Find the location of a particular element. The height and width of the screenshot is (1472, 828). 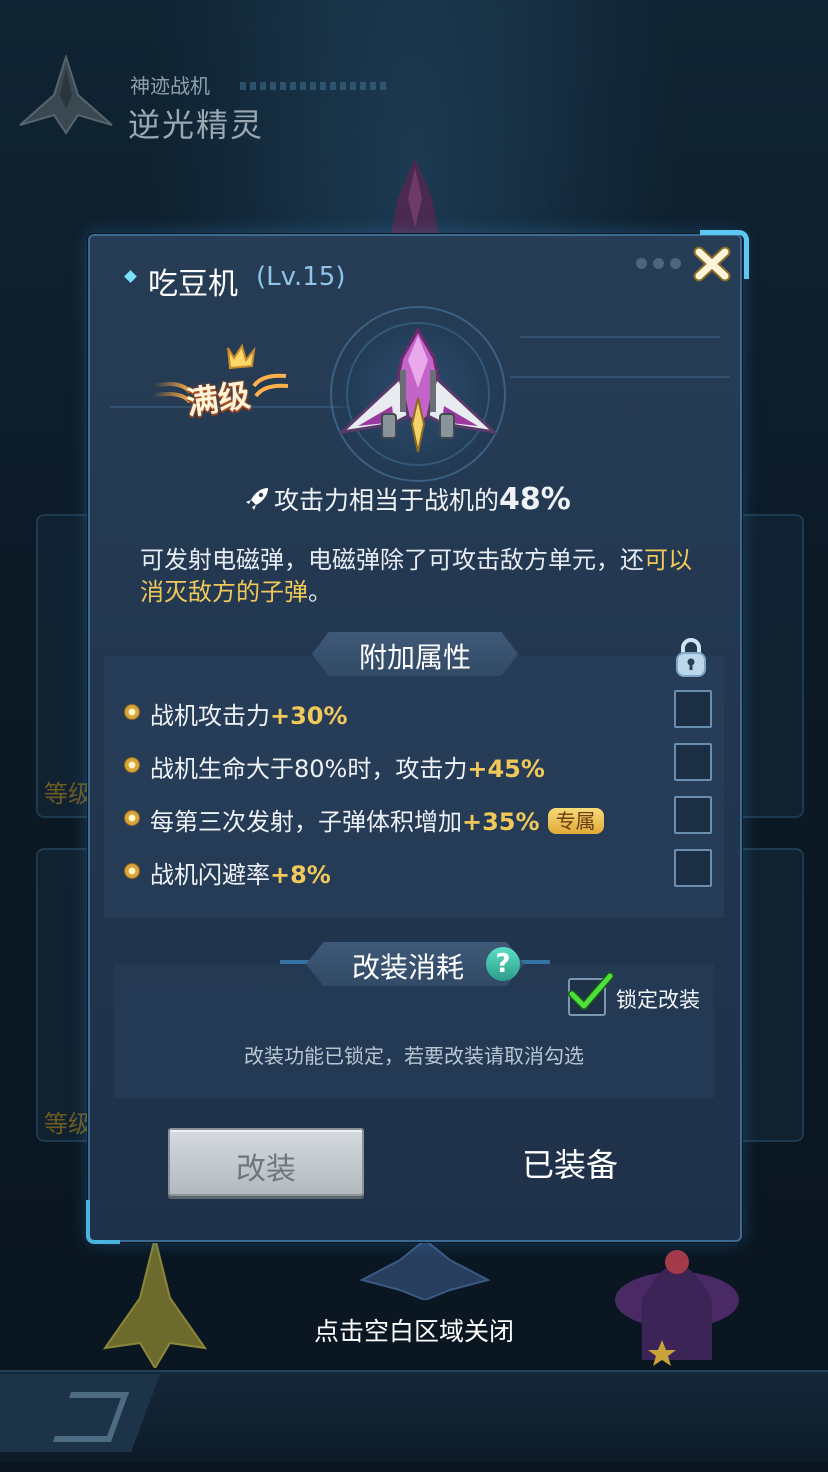

bg-level-label-1: 等级 is located at coordinates (68, 794).